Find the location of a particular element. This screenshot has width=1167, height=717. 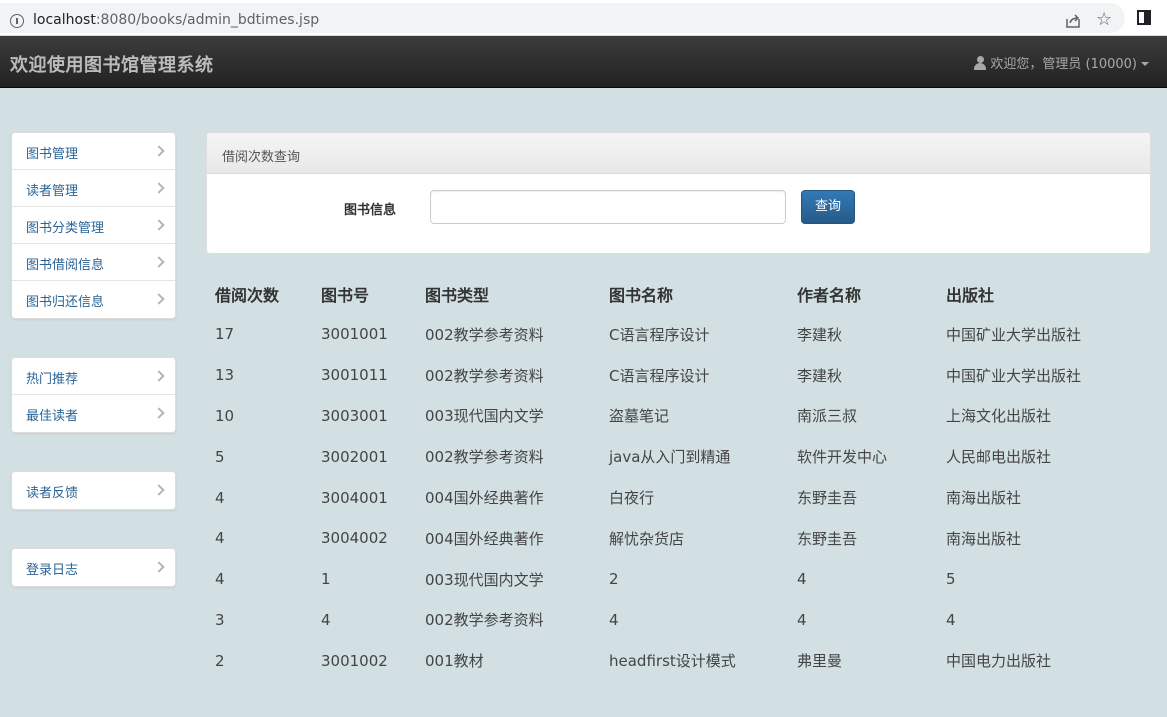

cell-book-name: headfirst设计模式 is located at coordinates (672, 661).